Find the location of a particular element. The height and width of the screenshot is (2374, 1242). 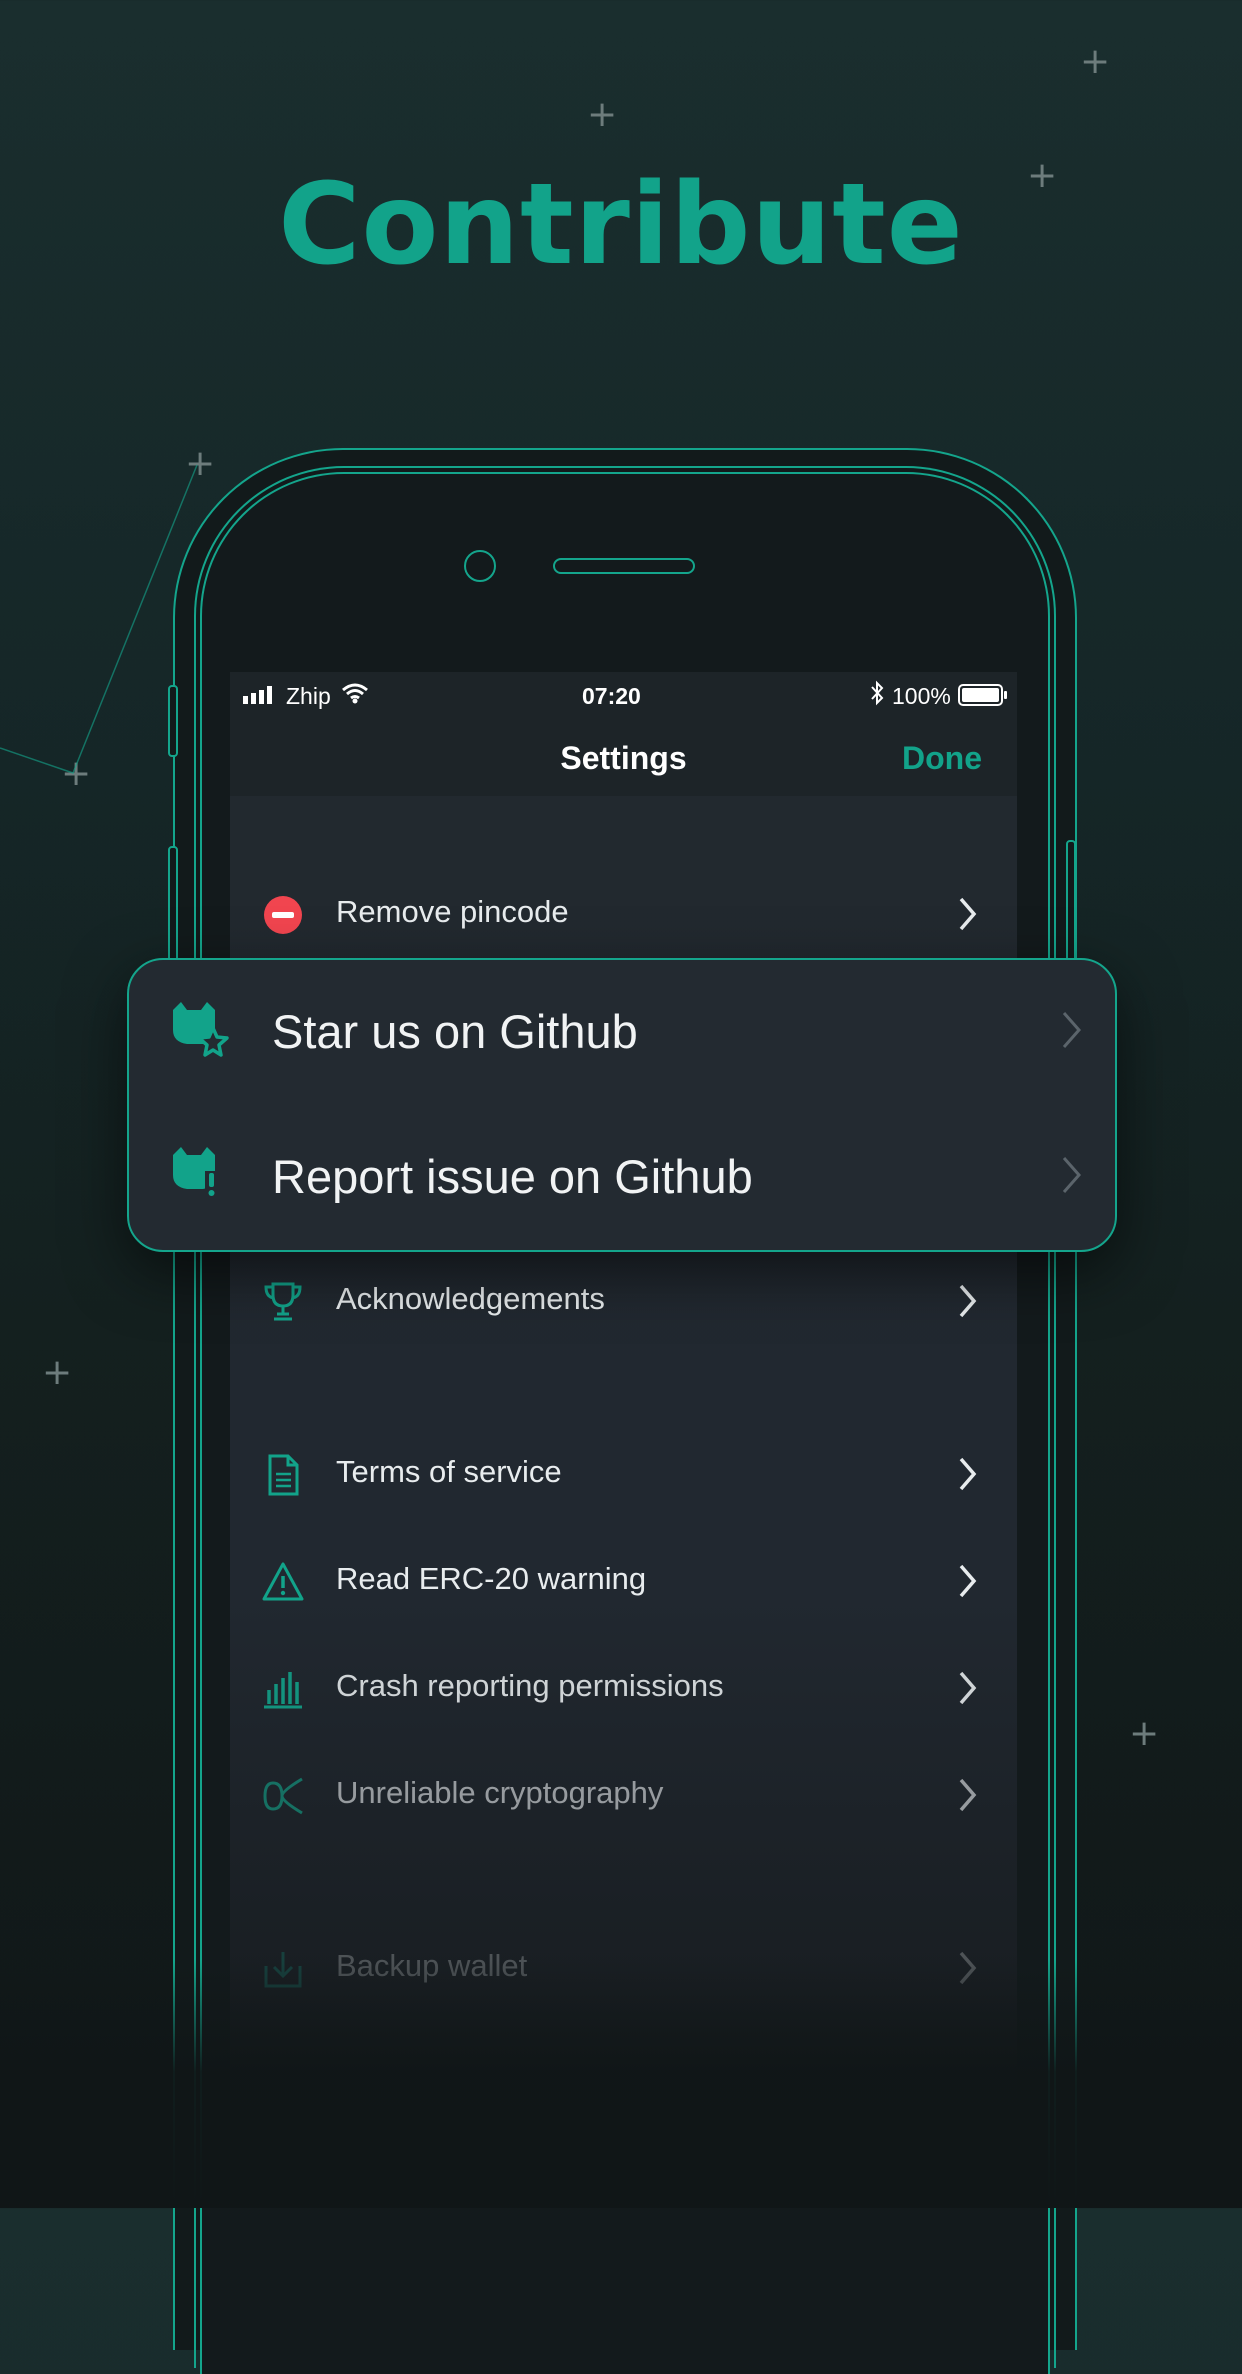

document-icon is located at coordinates (283, 1475).